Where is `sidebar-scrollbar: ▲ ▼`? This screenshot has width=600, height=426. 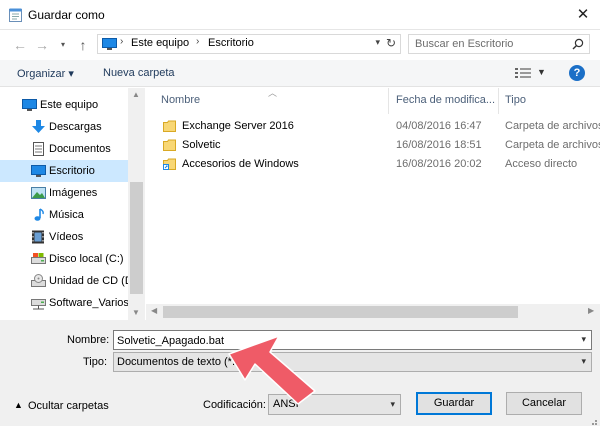
sidebar-scrollbar: ▲ ▼ is located at coordinates (136, 204).